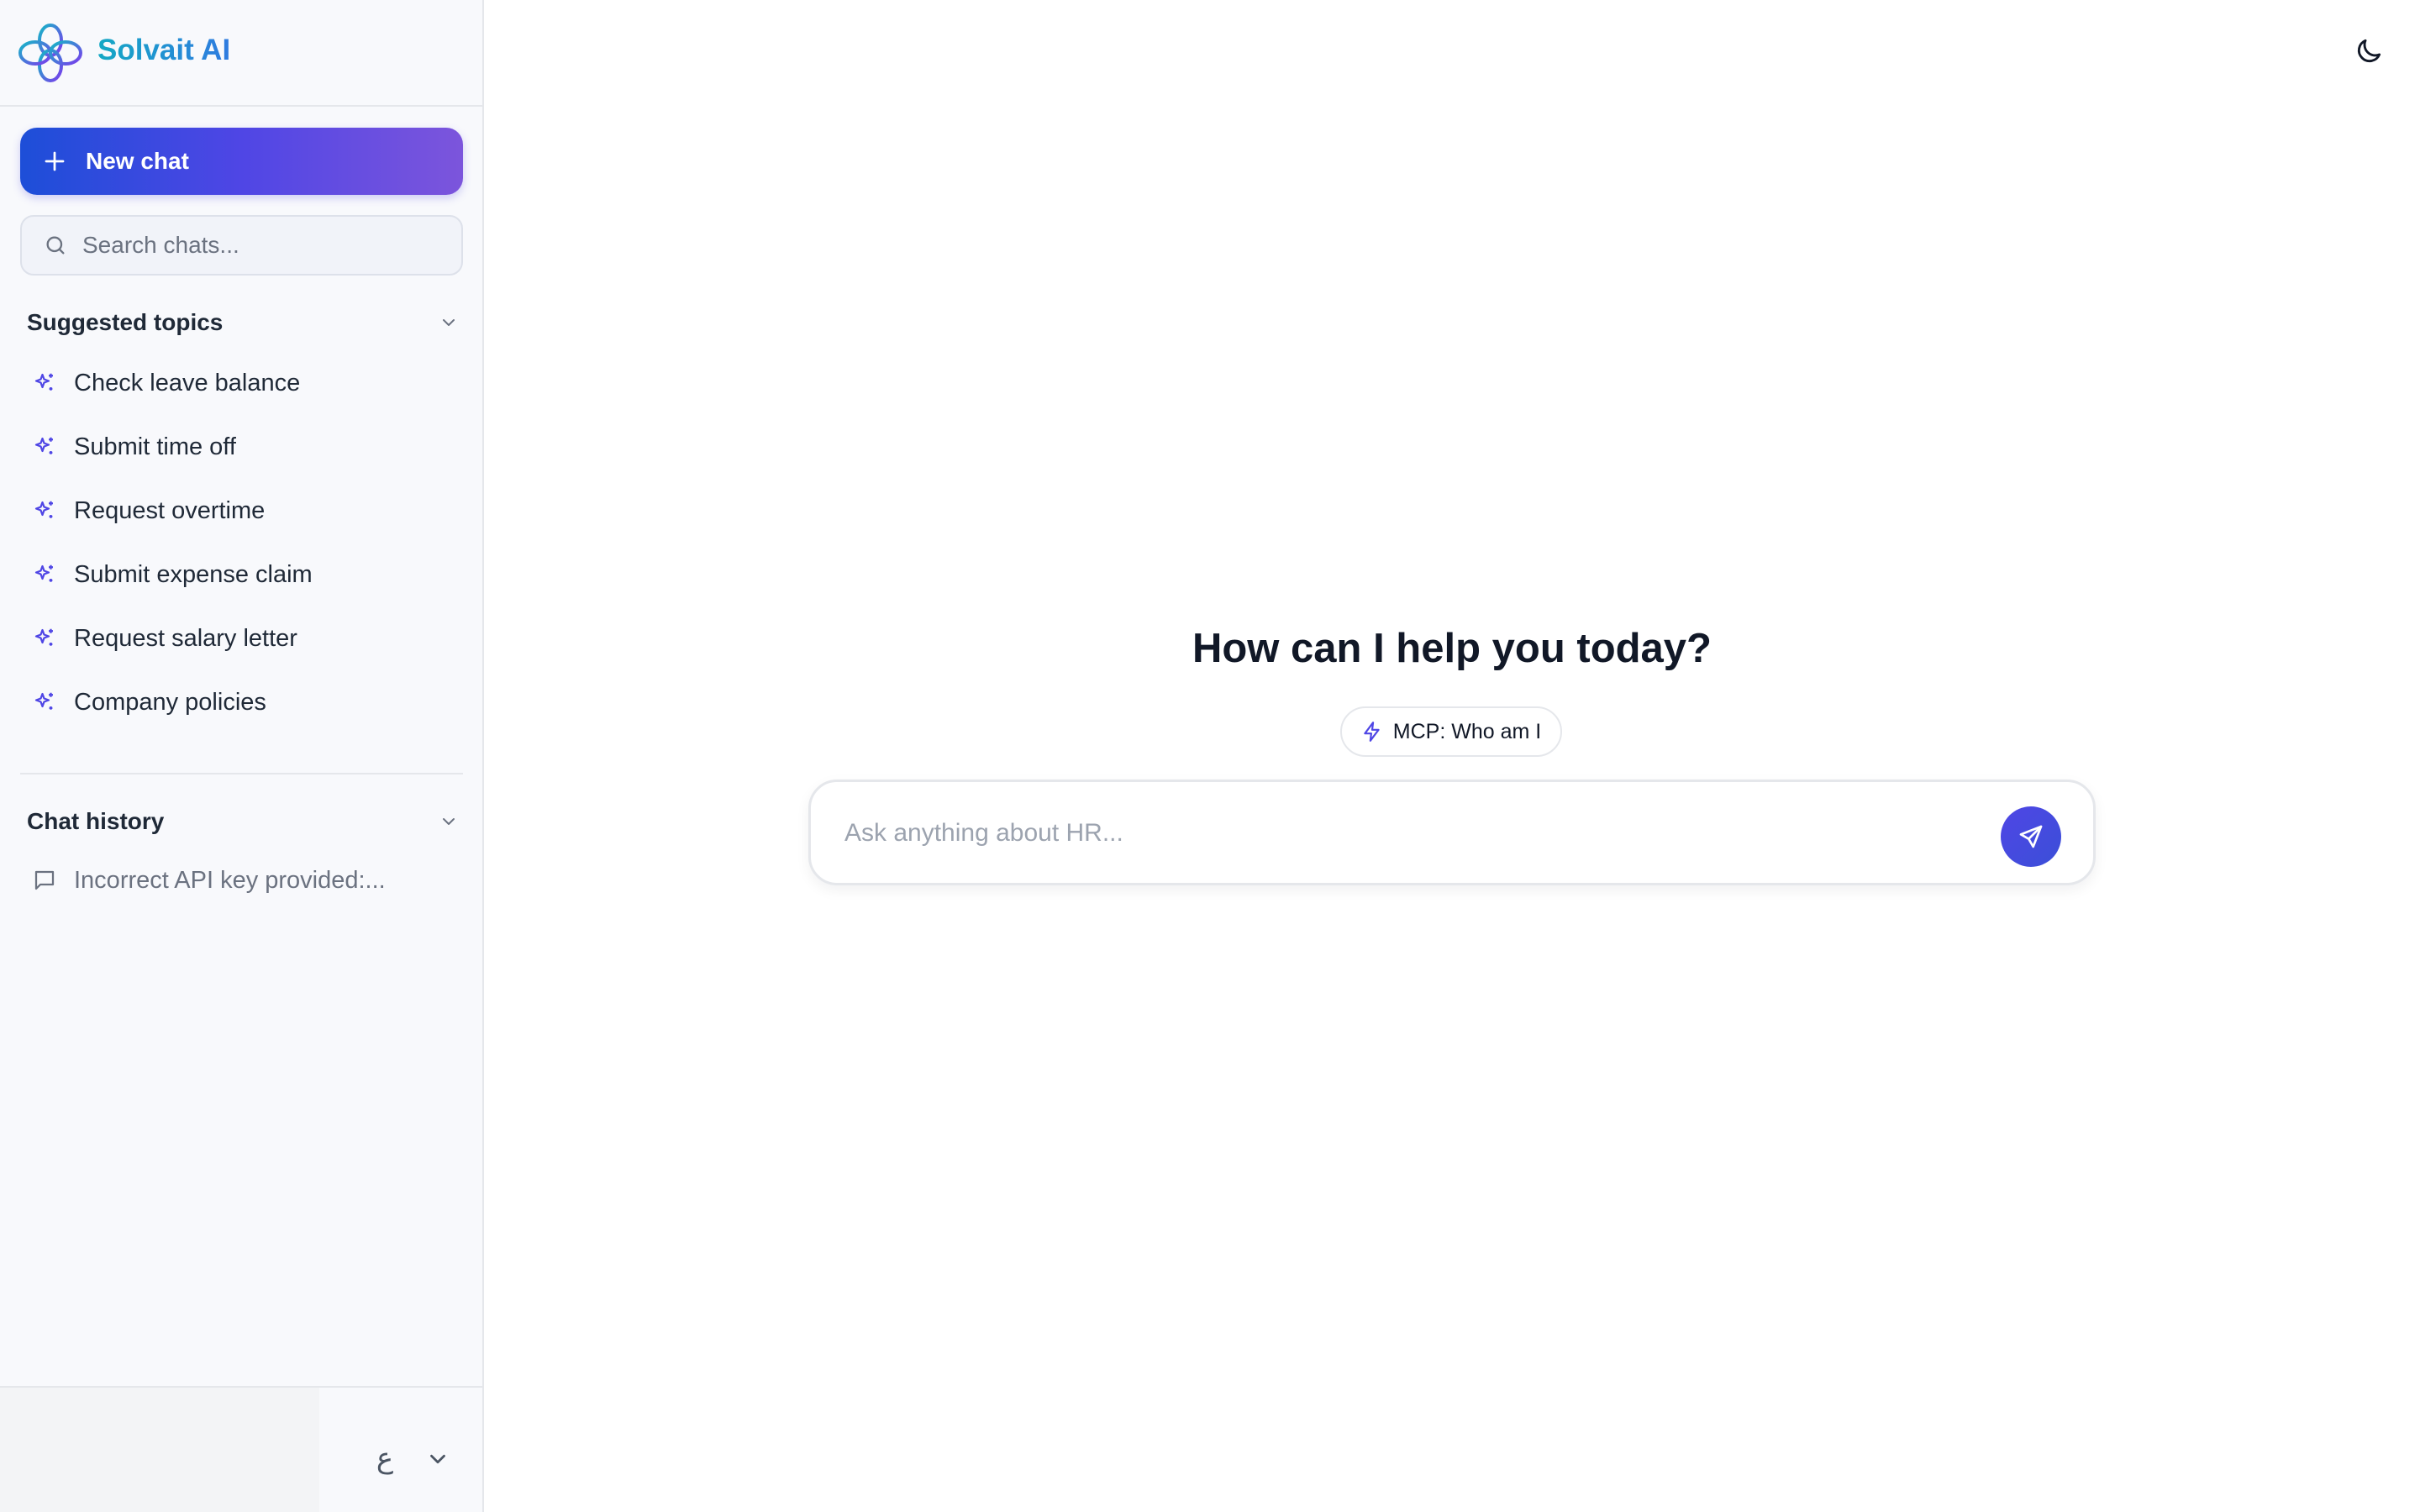  What do you see at coordinates (55, 161) in the screenshot?
I see `plus-icon` at bounding box center [55, 161].